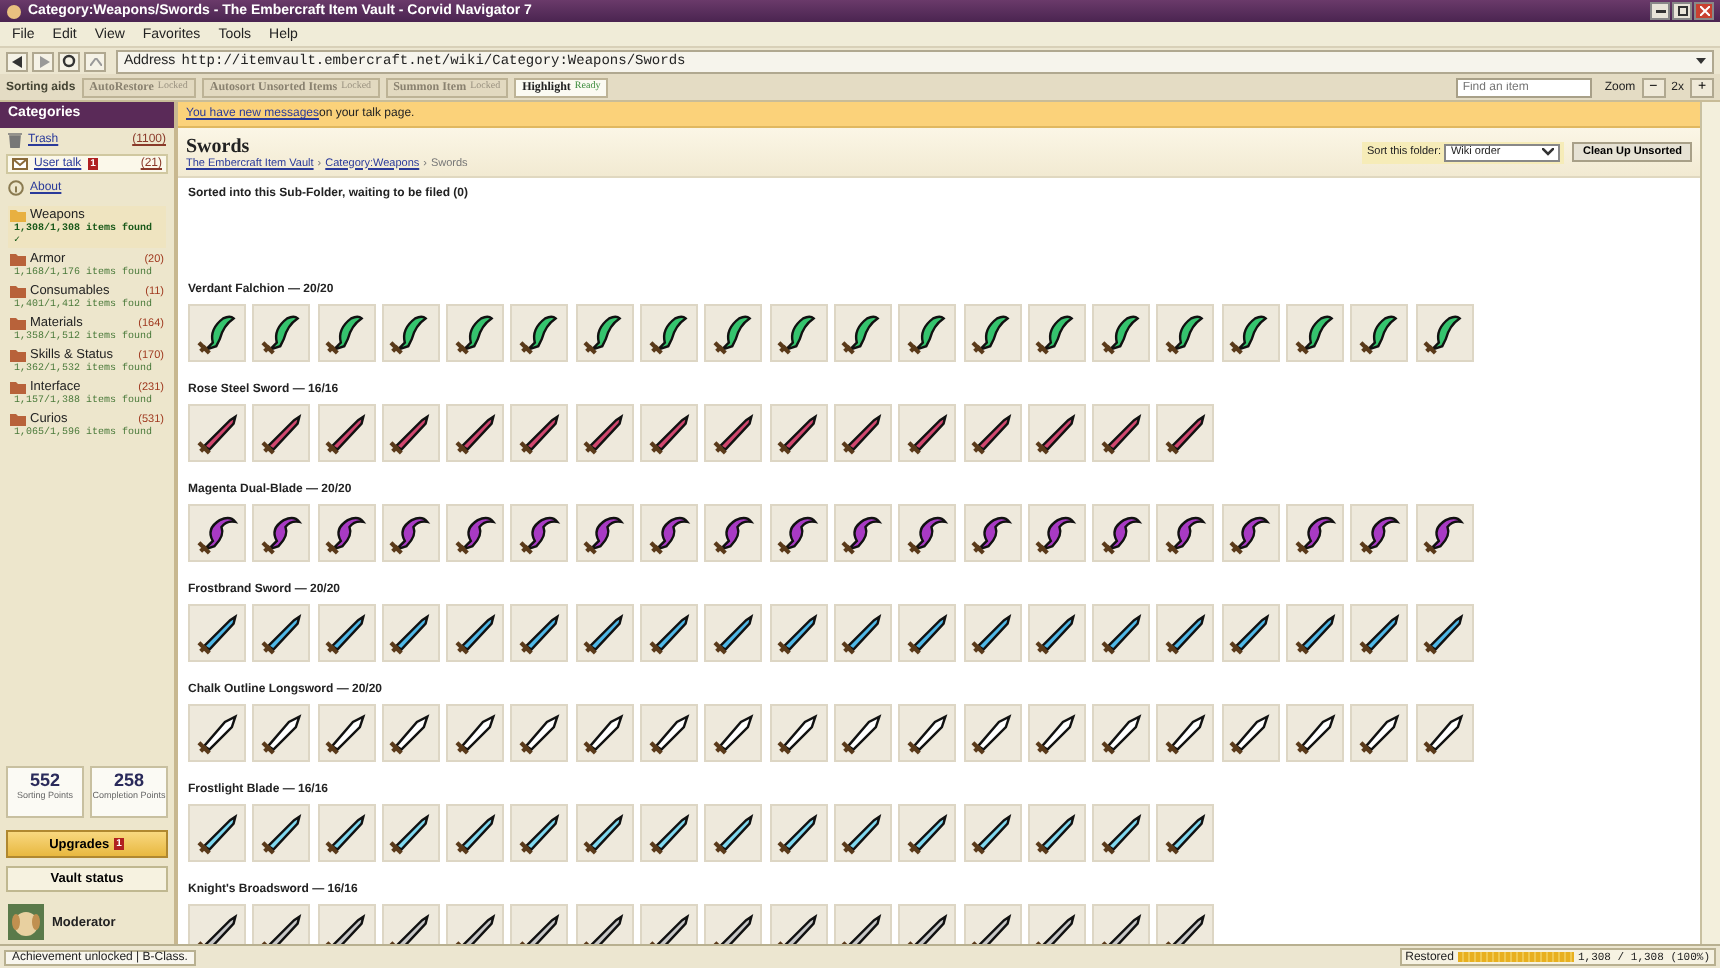  I want to click on page-title: Swords, so click(219, 146).